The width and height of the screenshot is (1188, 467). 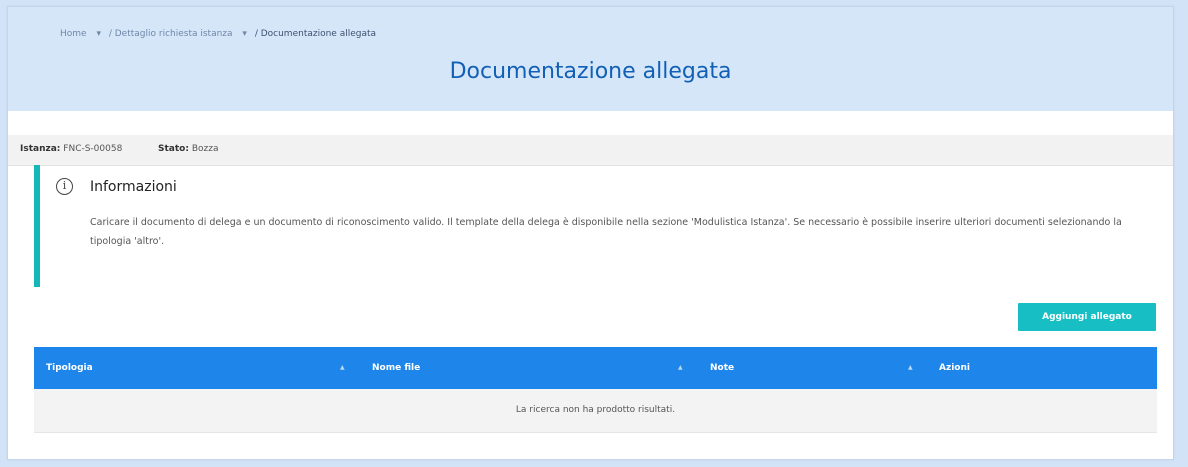 What do you see at coordinates (171, 34) in the screenshot?
I see `breadcrumb-dettaglio: / Dettaglio richiesta istanza` at bounding box center [171, 34].